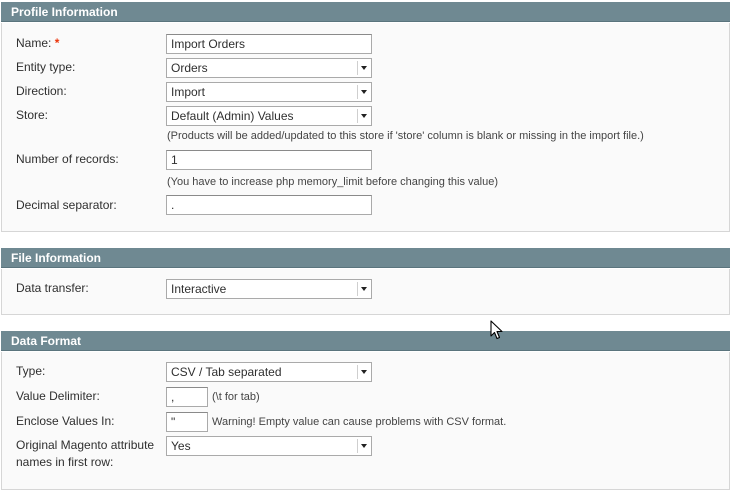 Image resolution: width=732 pixels, height=490 pixels. I want to click on direction-value: Import, so click(188, 92).